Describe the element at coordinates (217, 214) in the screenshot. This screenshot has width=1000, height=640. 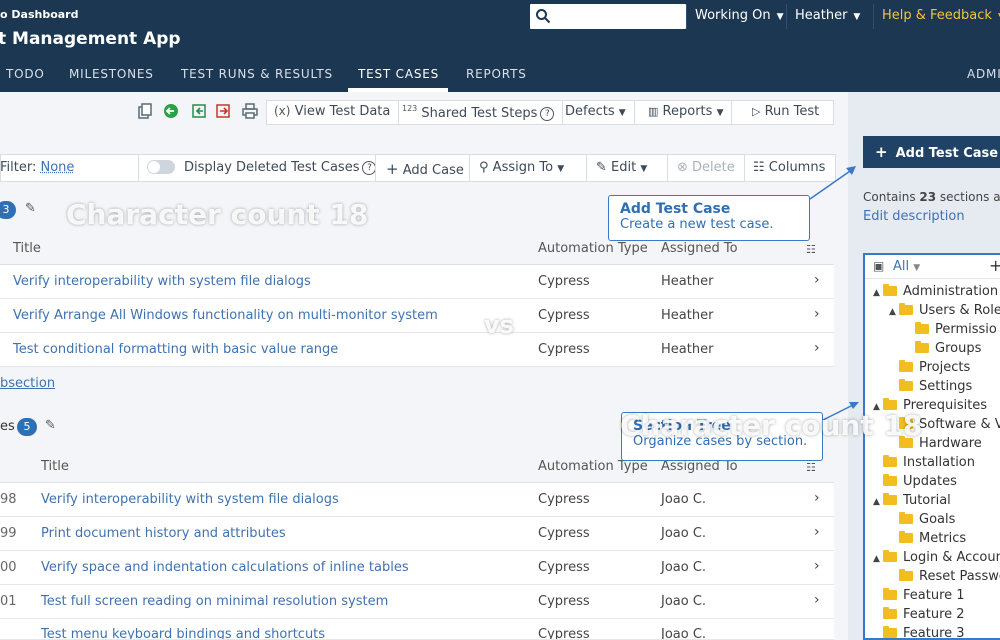
I see `overlay-label-a: Character count 18` at that location.